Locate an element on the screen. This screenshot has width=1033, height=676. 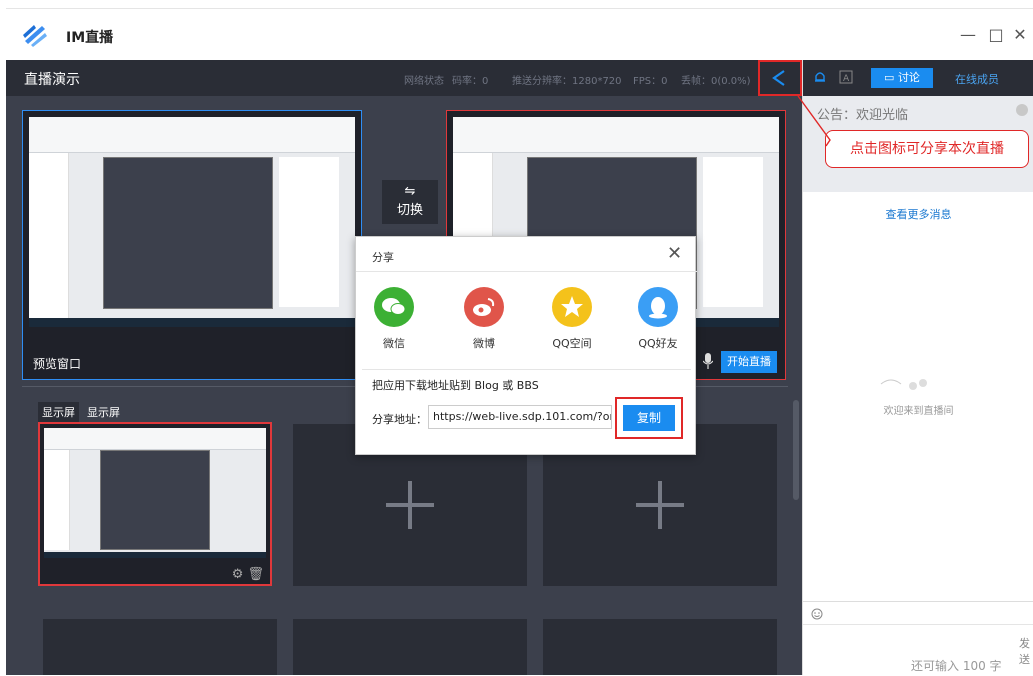
preview-window: 预览窗口 is located at coordinates (192, 245).